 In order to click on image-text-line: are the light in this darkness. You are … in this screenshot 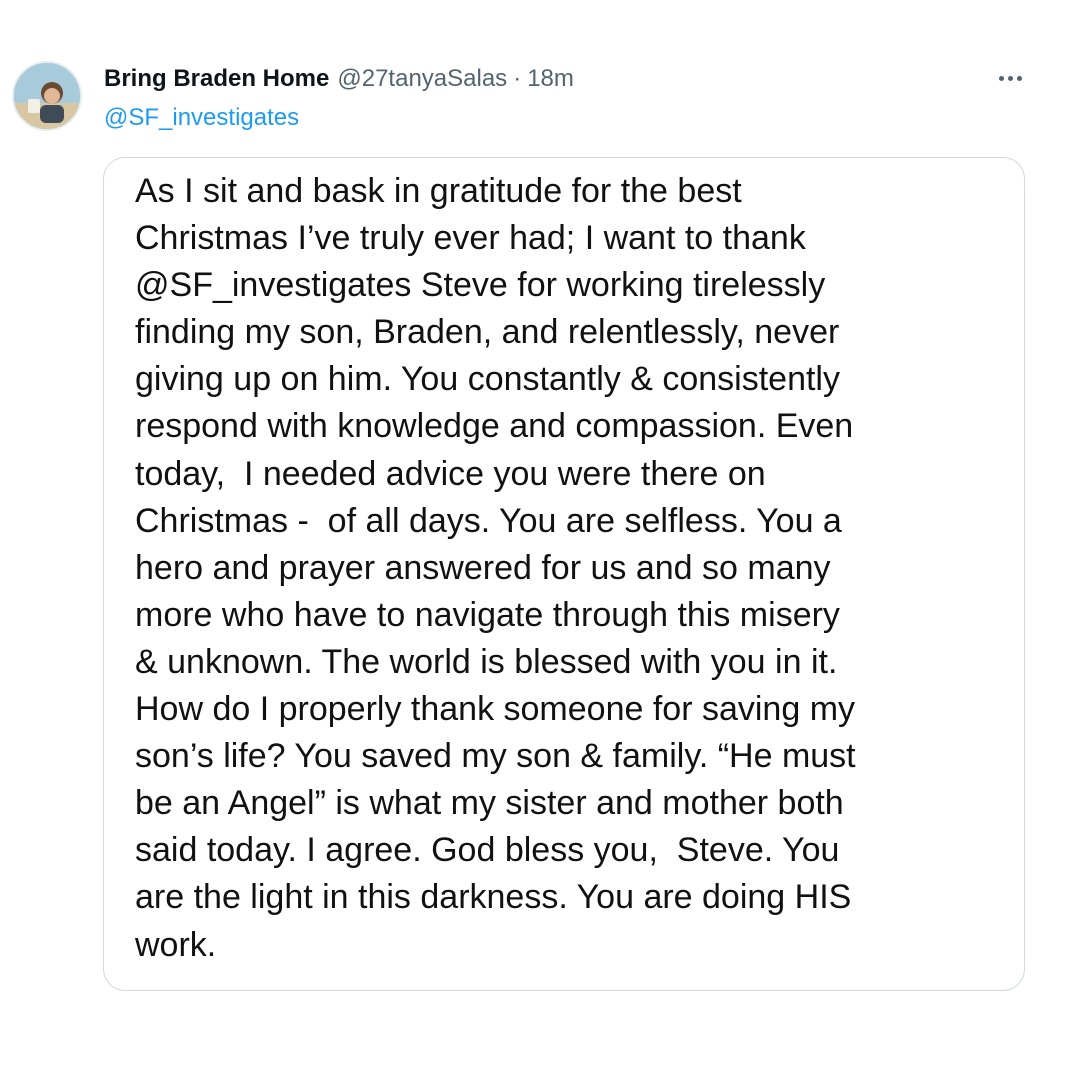, I will do `click(493, 897)`.